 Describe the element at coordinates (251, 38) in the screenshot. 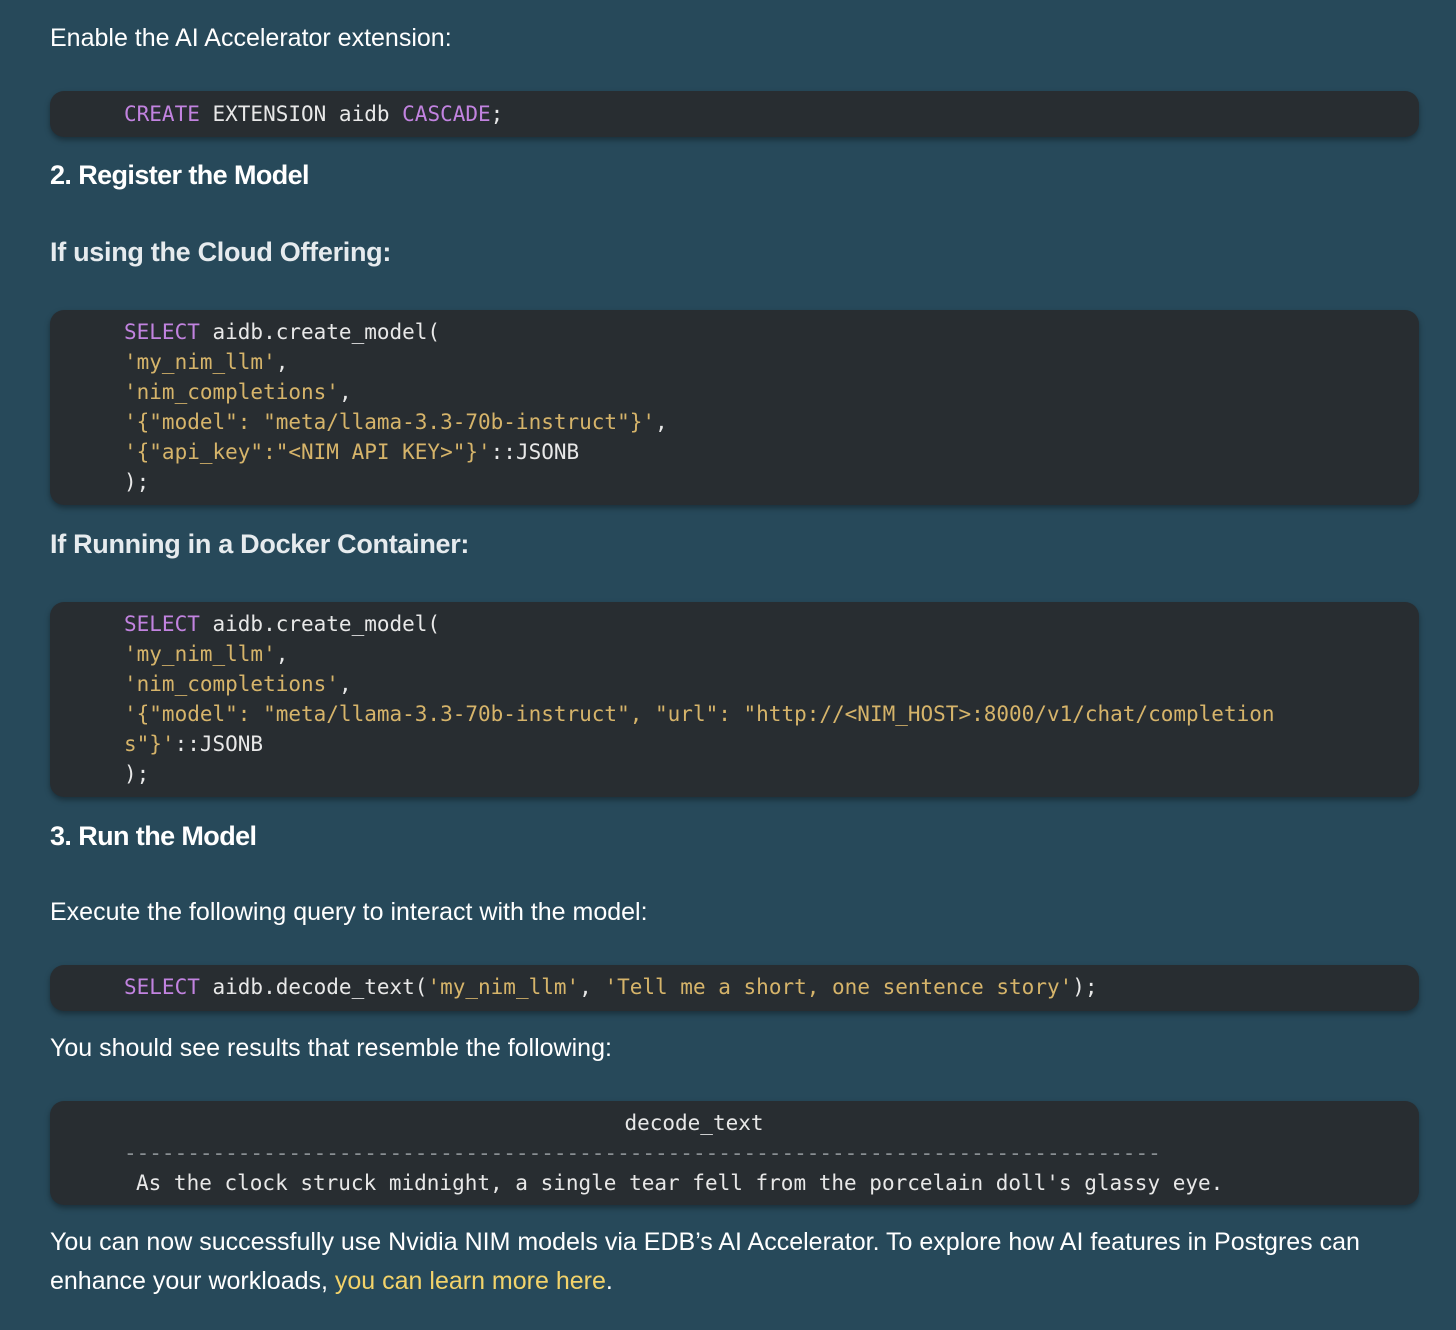

I see `intro-paragraph: Enable the AI Accelerator extension:` at that location.